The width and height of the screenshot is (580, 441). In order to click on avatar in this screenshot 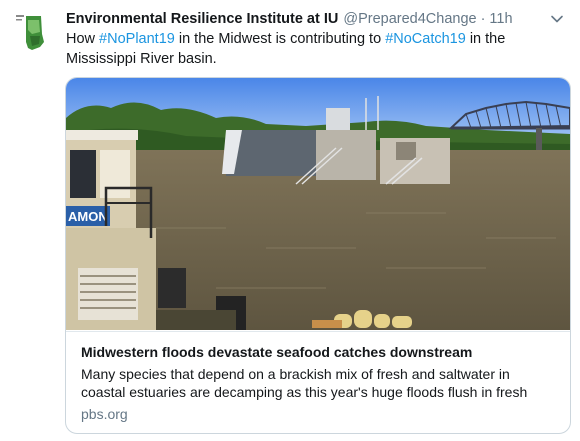, I will do `click(32, 32)`.